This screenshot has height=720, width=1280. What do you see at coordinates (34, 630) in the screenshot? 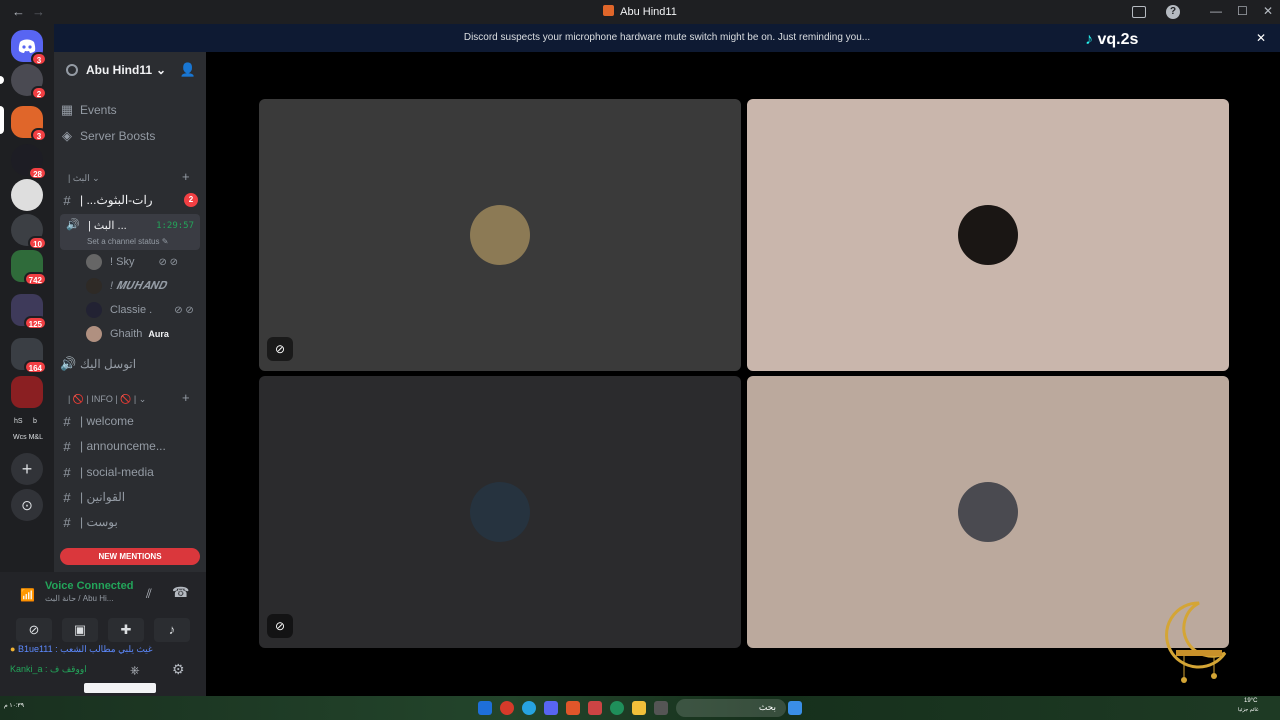
I see `video-off-button: ⊘` at bounding box center [34, 630].